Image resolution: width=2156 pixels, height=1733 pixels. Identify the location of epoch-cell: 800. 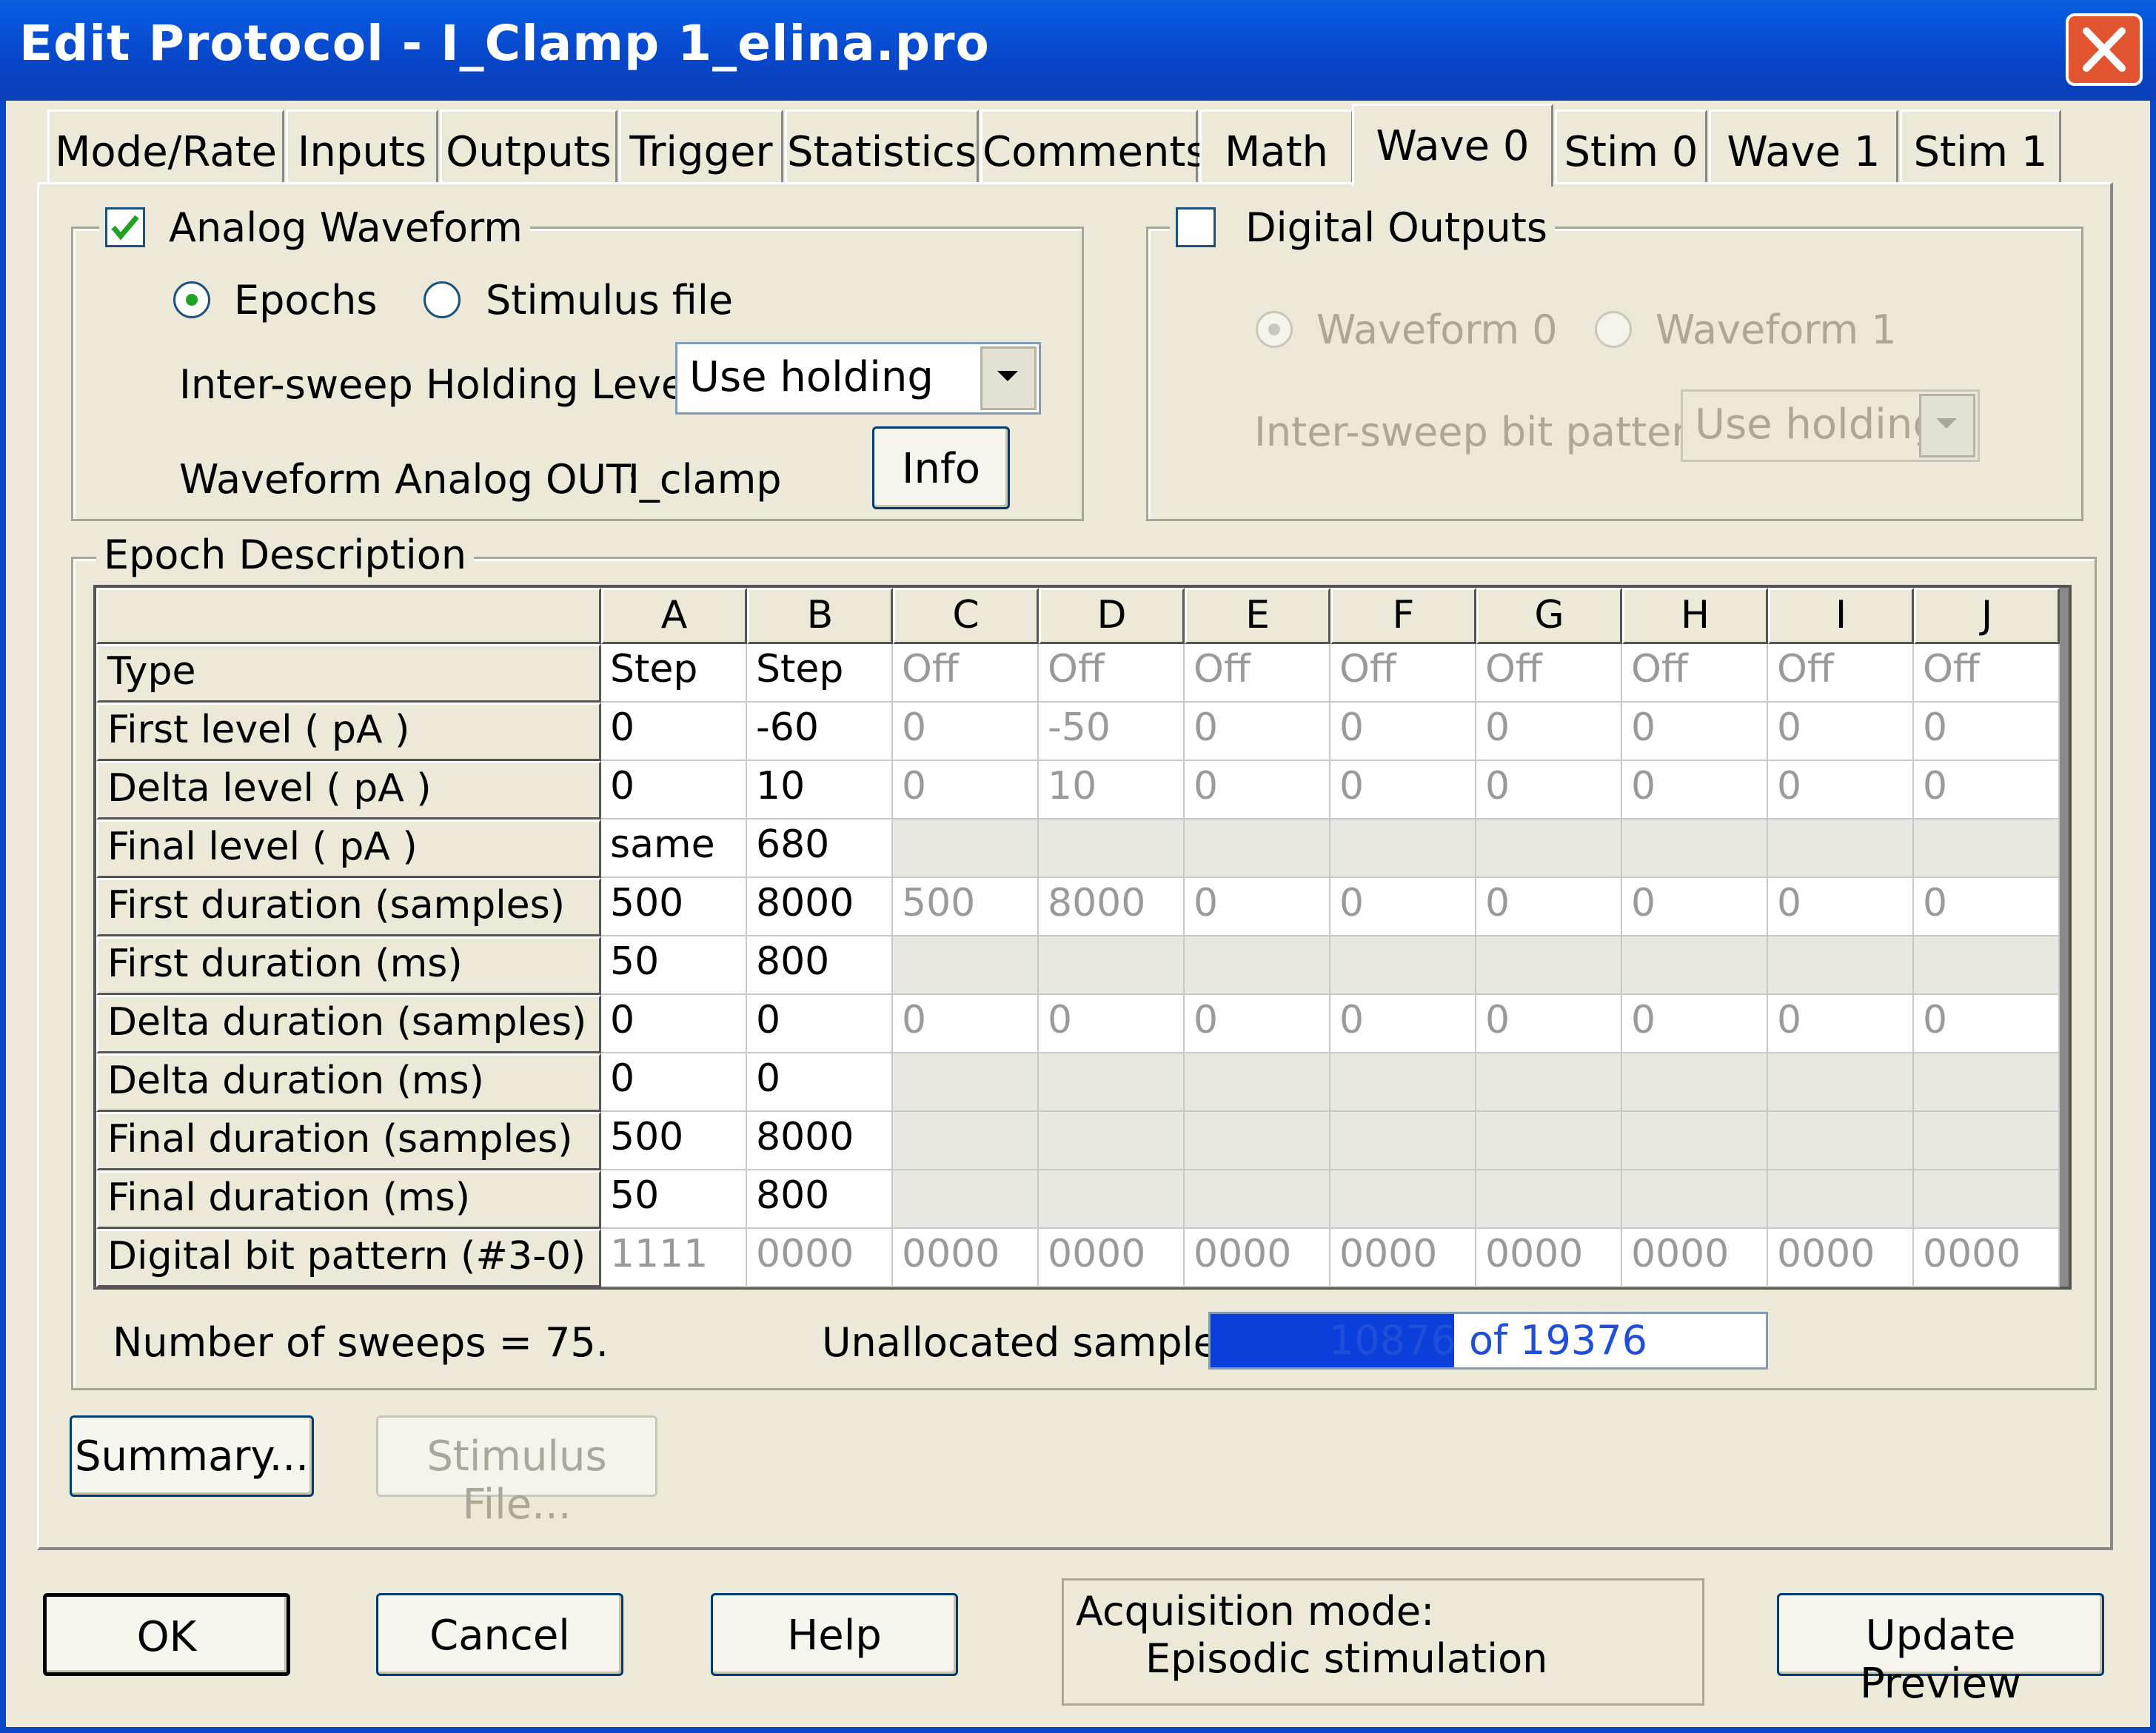
(820, 965).